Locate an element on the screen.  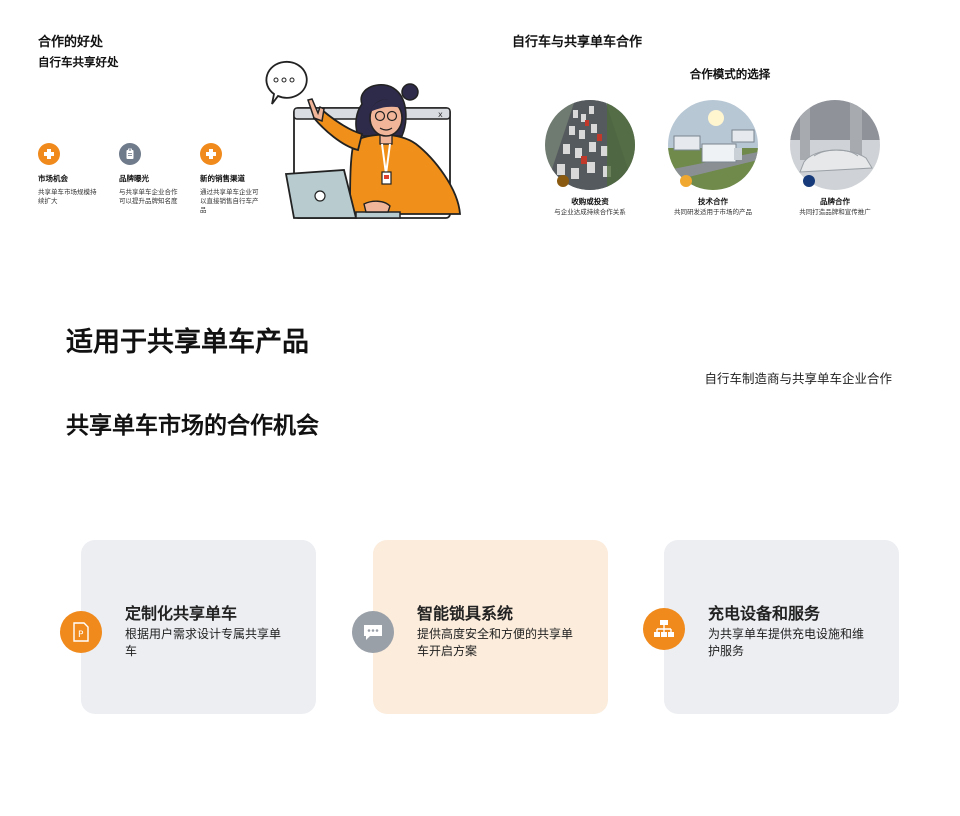
card-custom-bike: 定制化共享单车 根据用户需求设计专属共享单车 is located at coordinates (198, 627).